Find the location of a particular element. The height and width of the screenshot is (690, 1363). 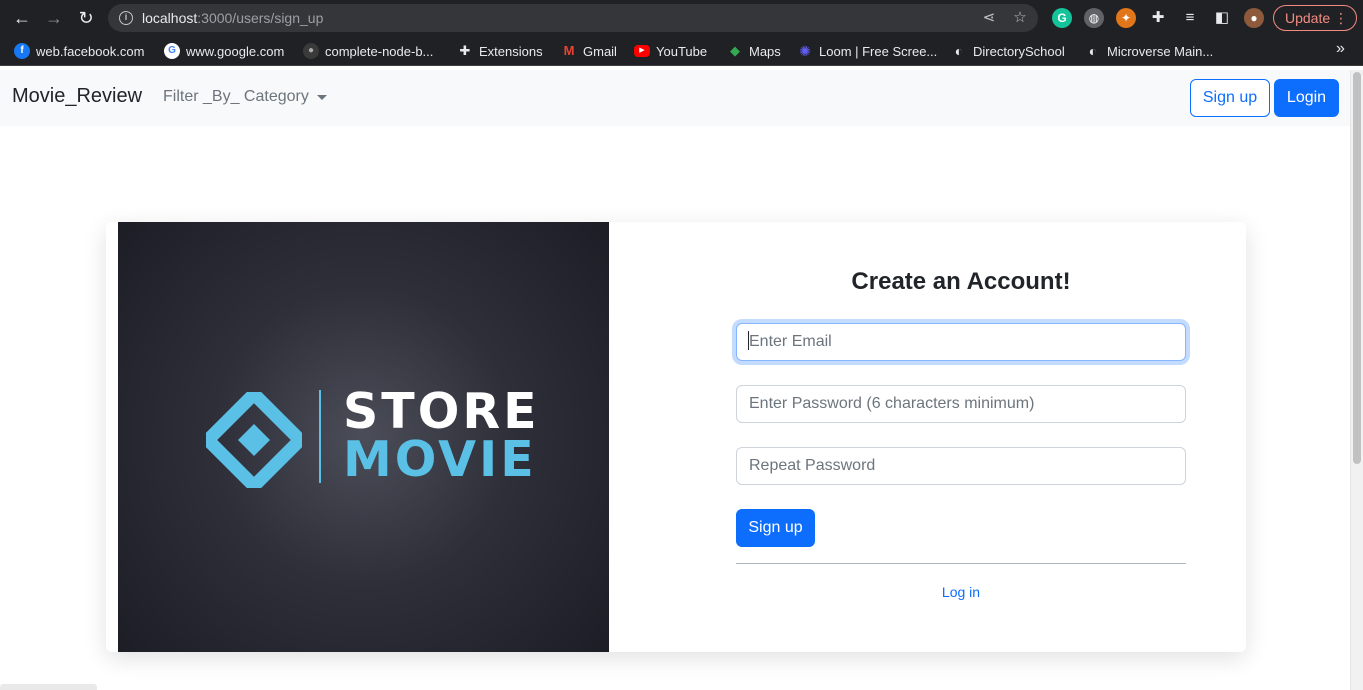

repeat-password-input is located at coordinates (961, 466).